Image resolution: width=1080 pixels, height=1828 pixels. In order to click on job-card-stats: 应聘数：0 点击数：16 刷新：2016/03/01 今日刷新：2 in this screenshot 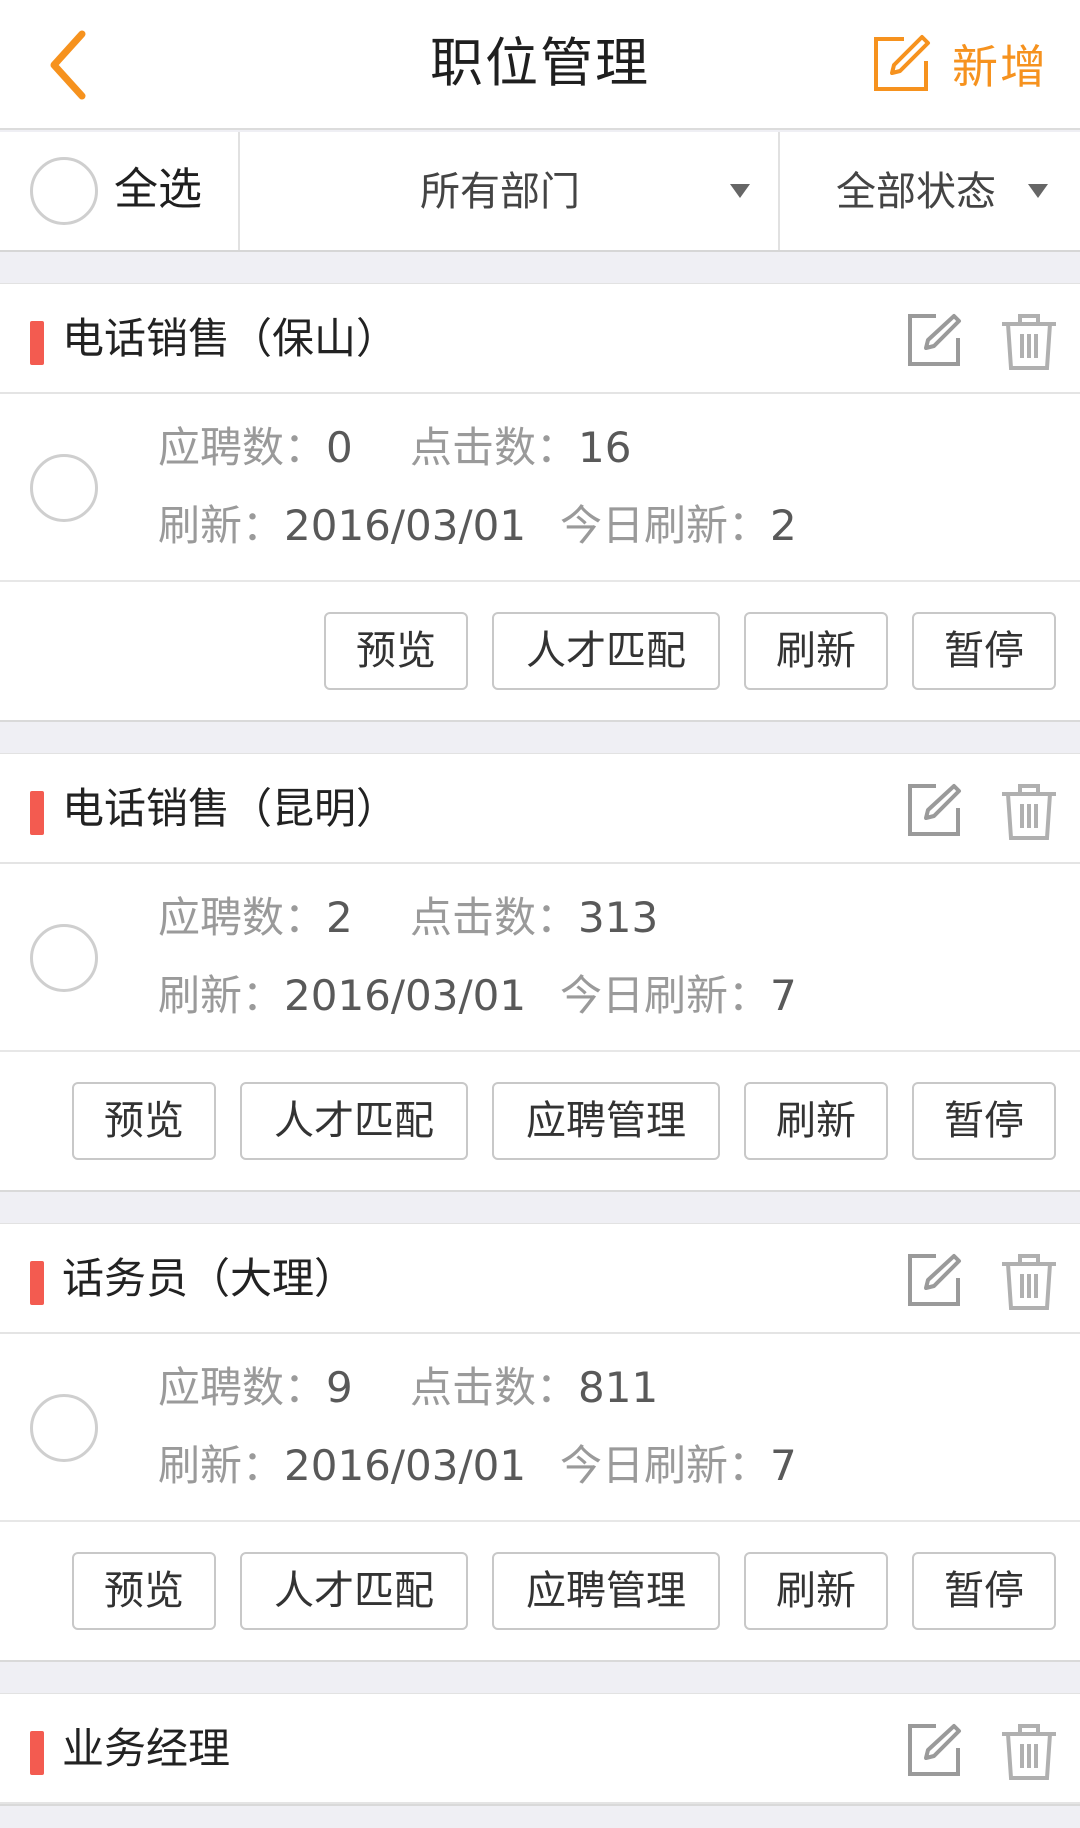, I will do `click(540, 488)`.